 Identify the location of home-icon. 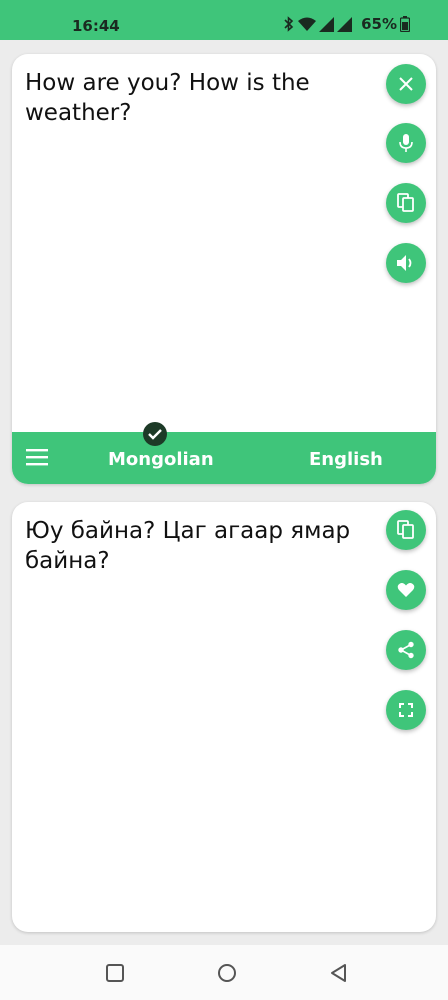
(227, 975).